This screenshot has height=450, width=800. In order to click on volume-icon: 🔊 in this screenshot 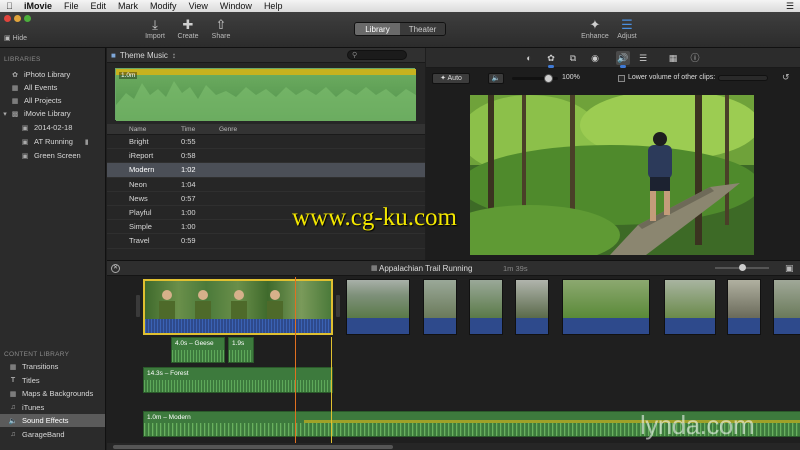, I will do `click(623, 59)`.